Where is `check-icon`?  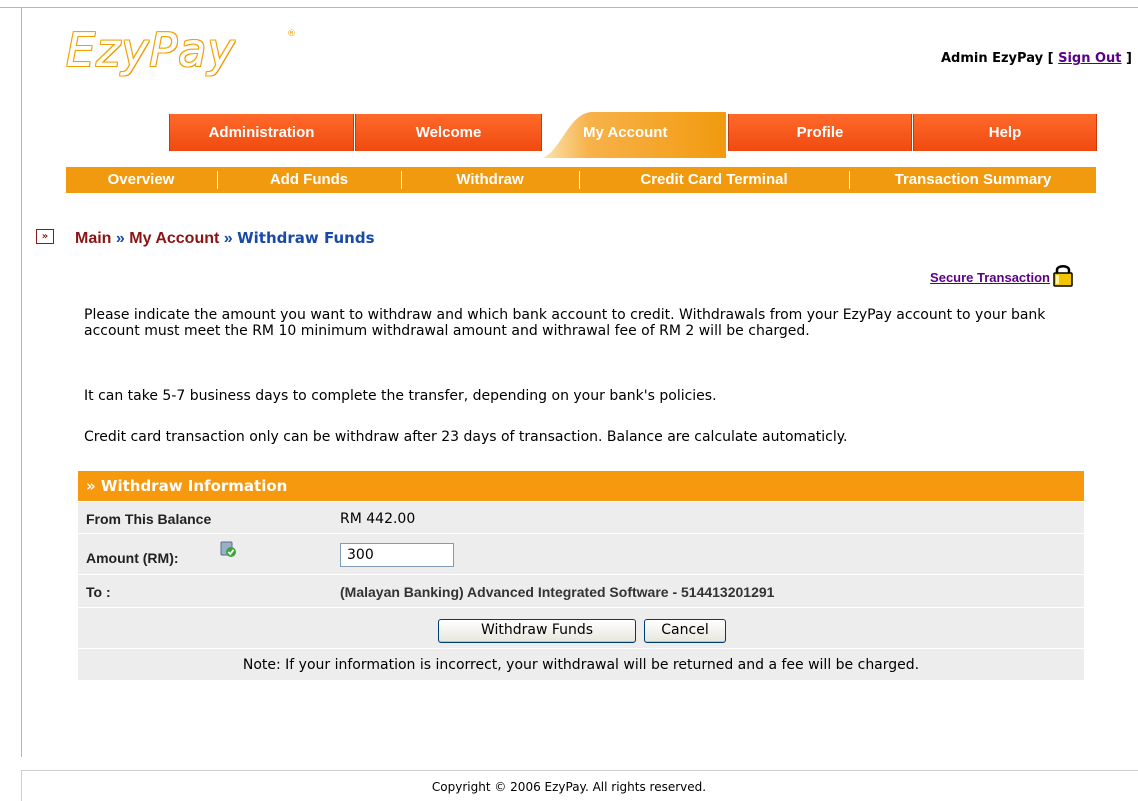
check-icon is located at coordinates (228, 549).